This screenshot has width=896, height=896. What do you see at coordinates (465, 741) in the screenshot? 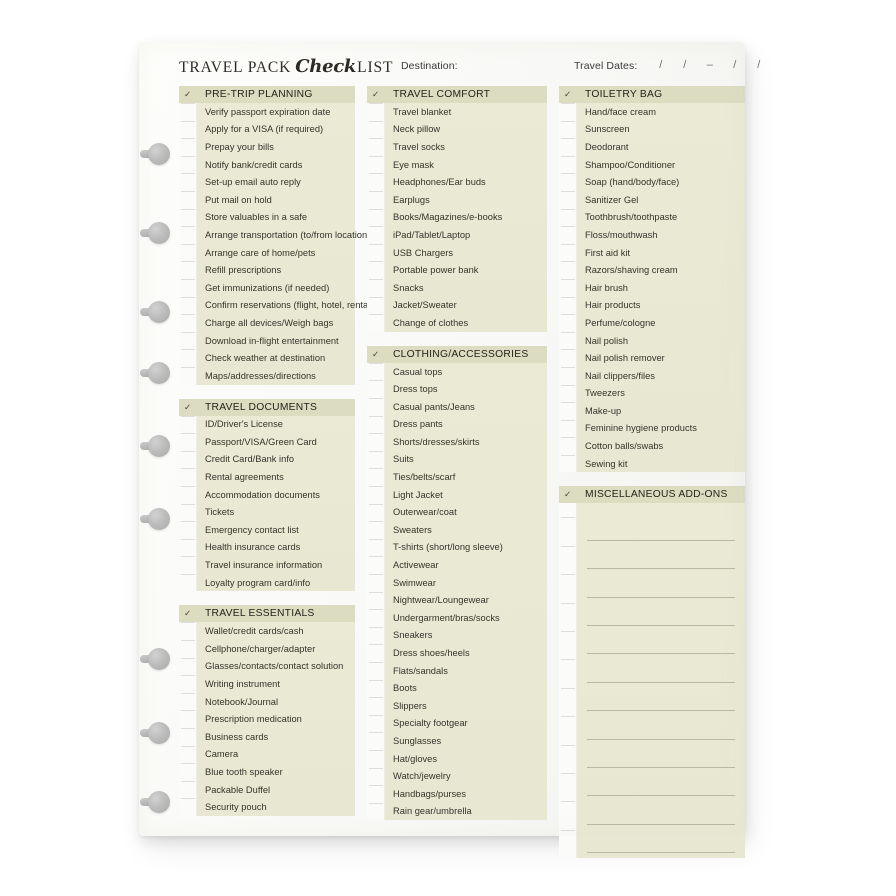
I see `checklist-item: Sunglasses` at bounding box center [465, 741].